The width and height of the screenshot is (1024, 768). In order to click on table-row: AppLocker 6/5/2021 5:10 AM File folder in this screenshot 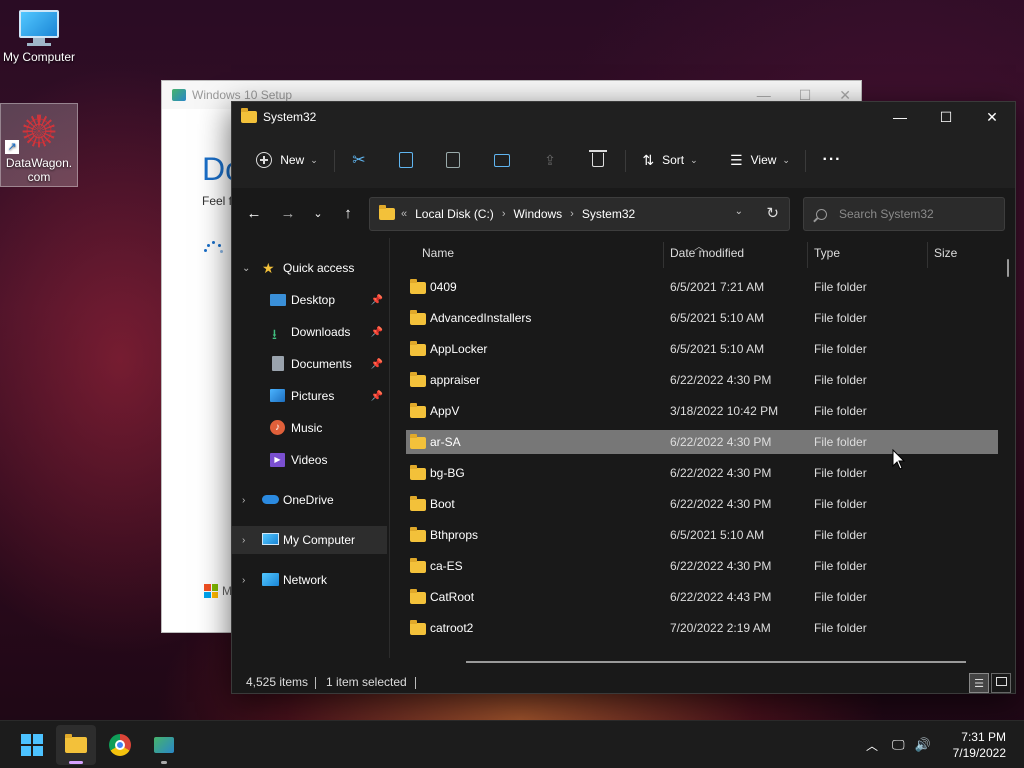, I will do `click(702, 349)`.